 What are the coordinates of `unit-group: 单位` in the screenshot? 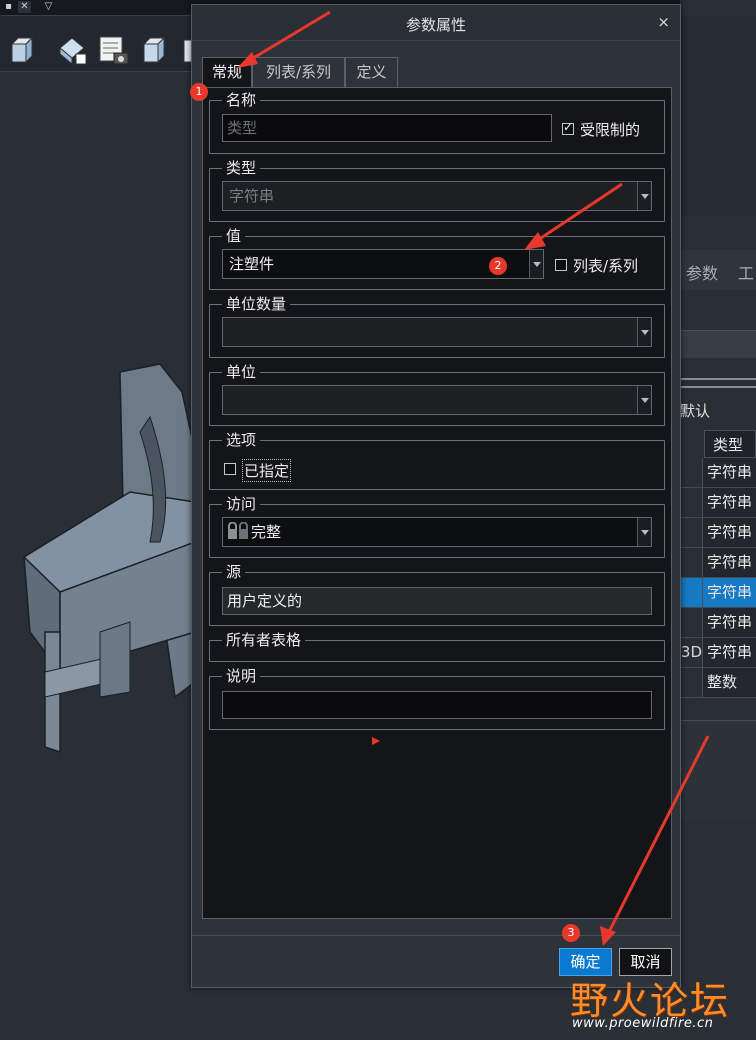 It's located at (437, 394).